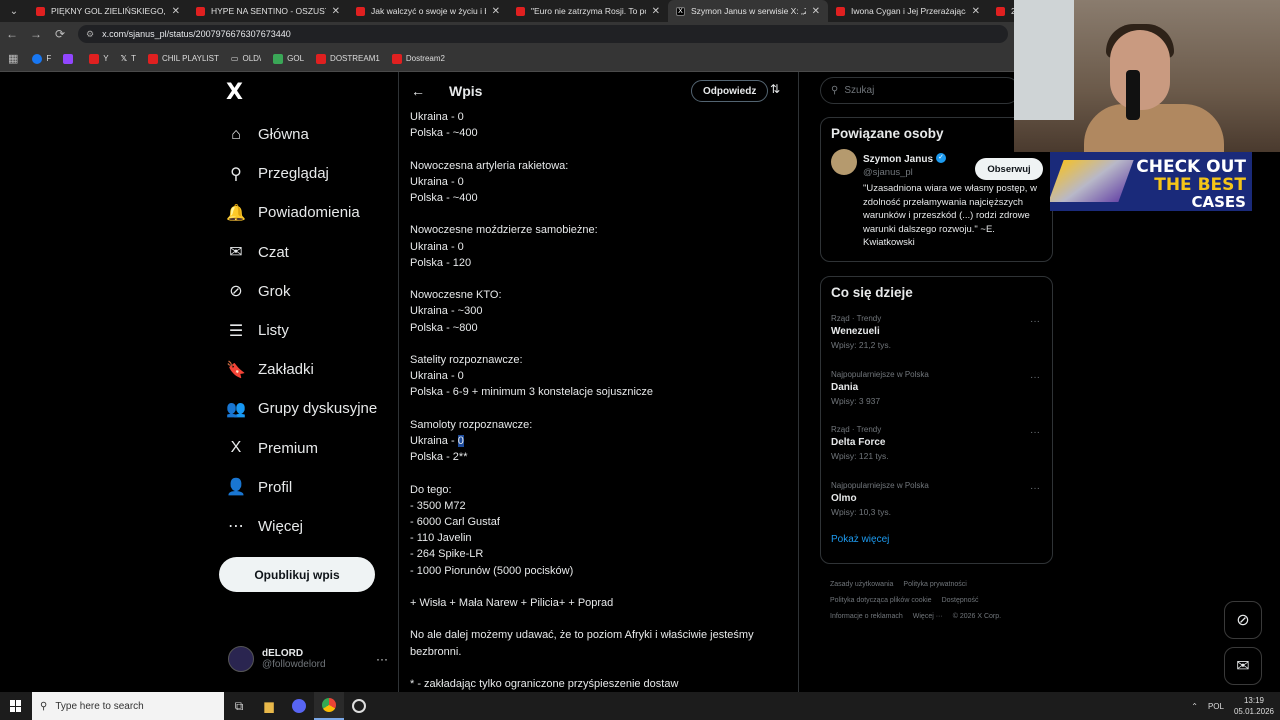  I want to click on apps-icon: ▦, so click(13, 58).